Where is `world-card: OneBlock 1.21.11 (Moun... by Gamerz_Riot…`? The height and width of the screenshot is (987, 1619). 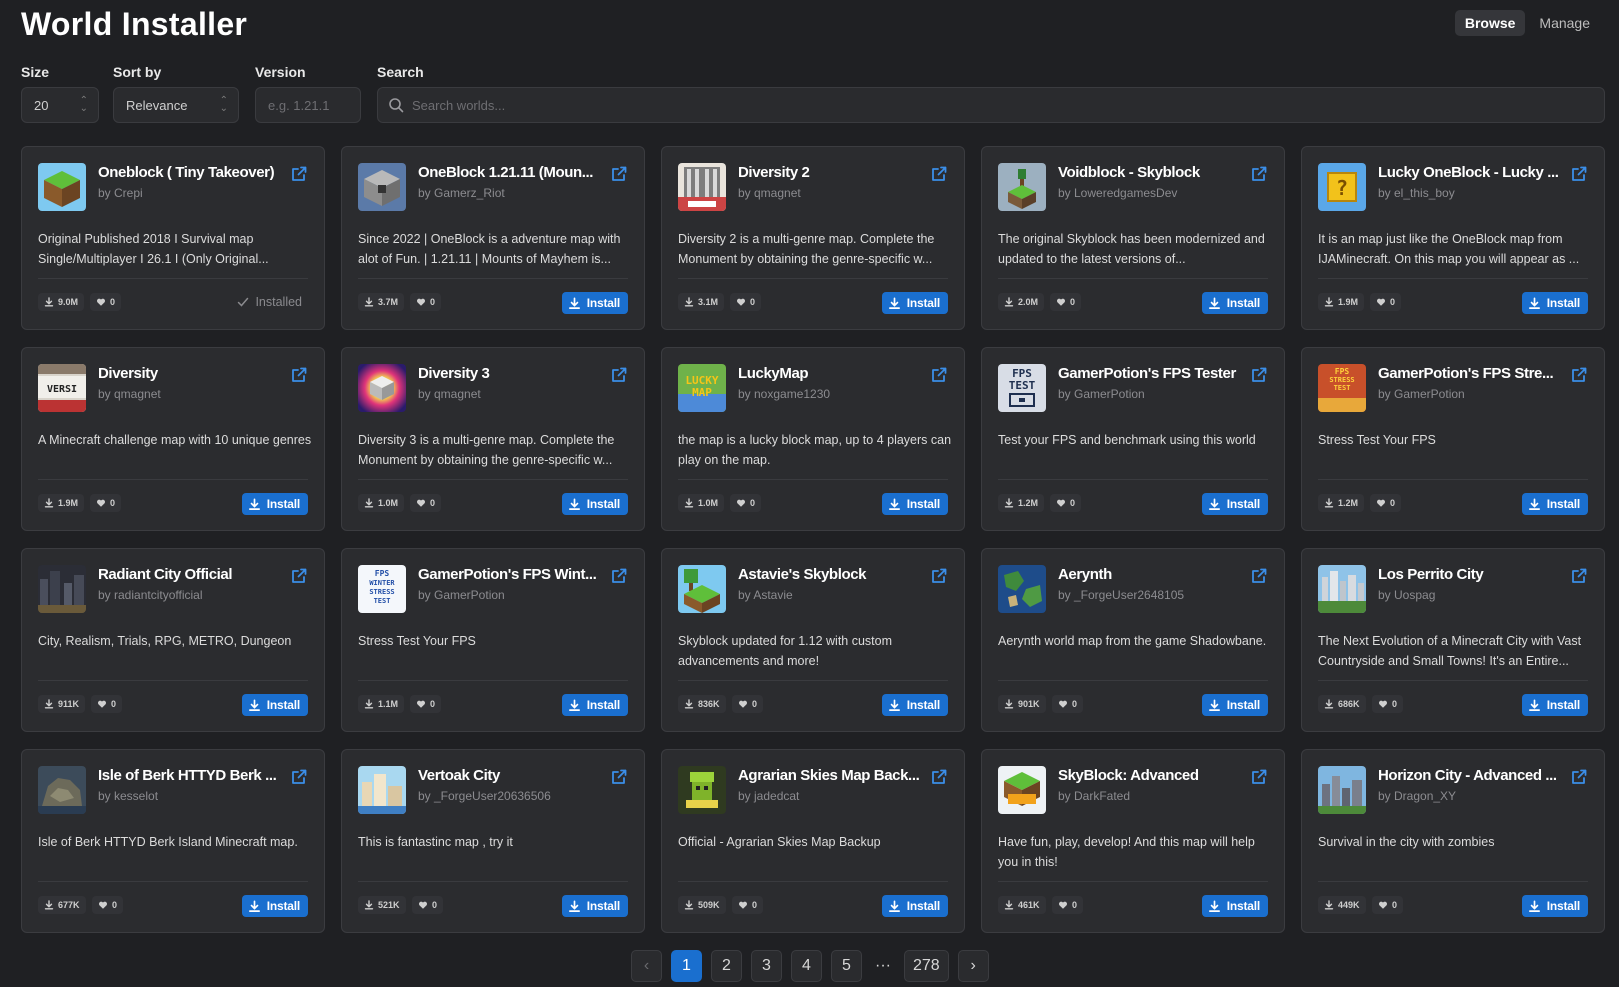 world-card: OneBlock 1.21.11 (Moun... by Gamerz_Riot… is located at coordinates (493, 238).